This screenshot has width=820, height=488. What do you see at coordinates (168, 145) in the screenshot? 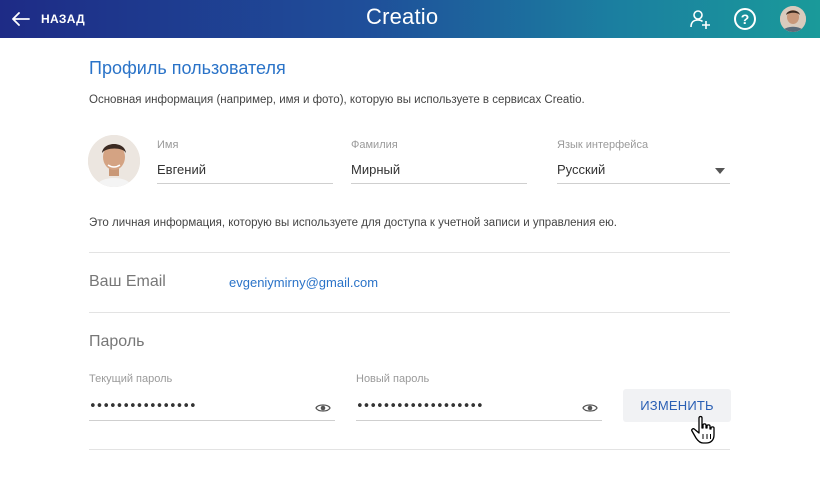
I see `first-name-label: Имя` at bounding box center [168, 145].